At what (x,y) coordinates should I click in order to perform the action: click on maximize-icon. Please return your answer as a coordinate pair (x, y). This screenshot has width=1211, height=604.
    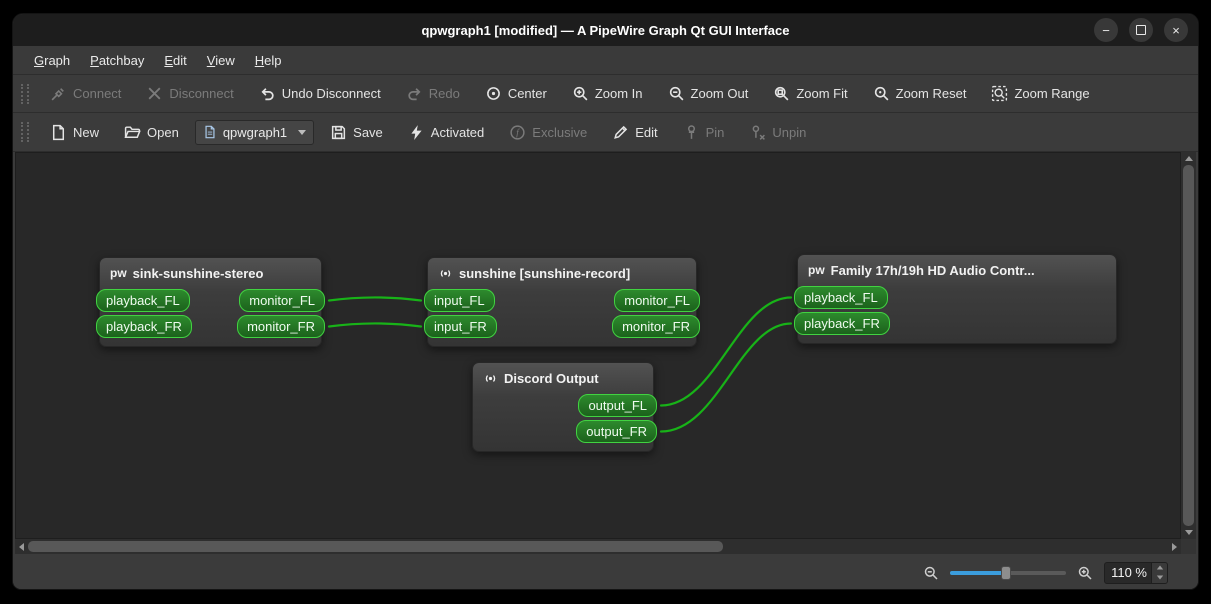
    Looking at the image, I should click on (1141, 30).